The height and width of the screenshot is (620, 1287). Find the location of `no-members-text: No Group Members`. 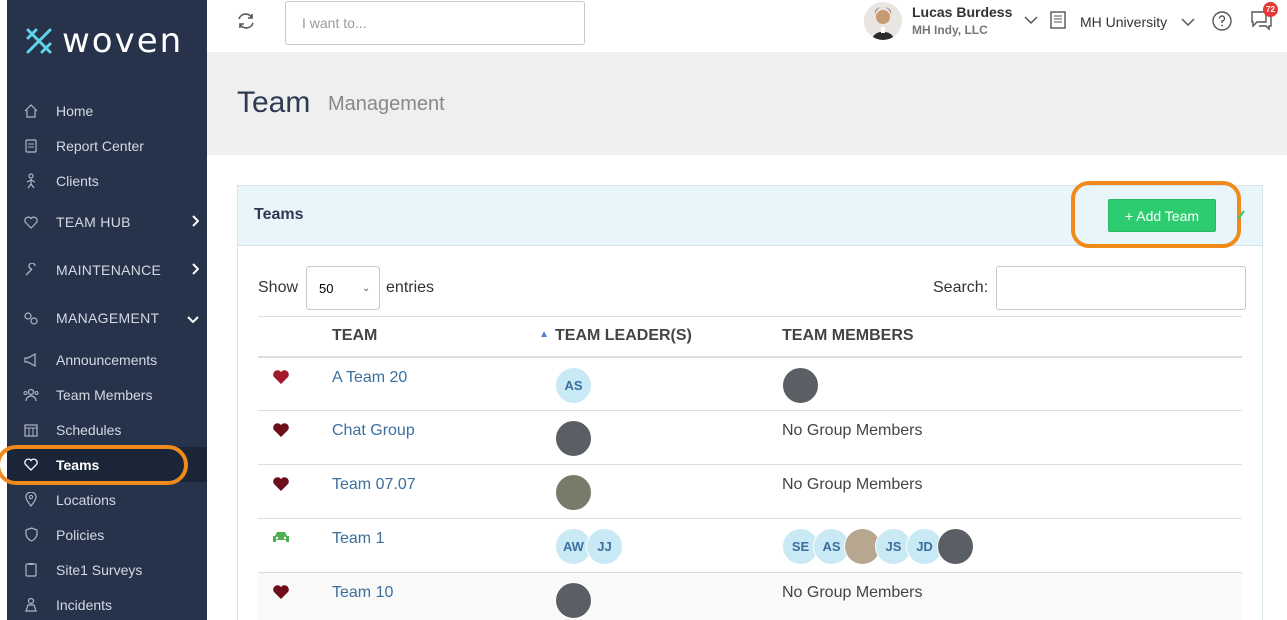

no-members-text: No Group Members is located at coordinates (852, 484).